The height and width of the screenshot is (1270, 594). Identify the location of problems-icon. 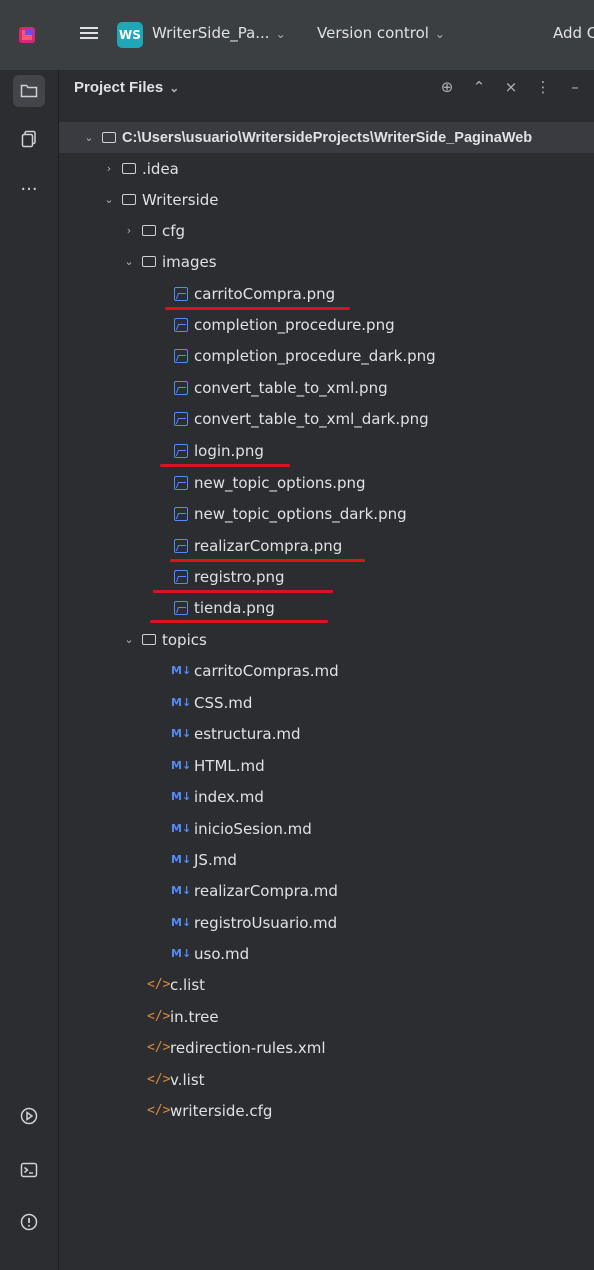
(29, 1222).